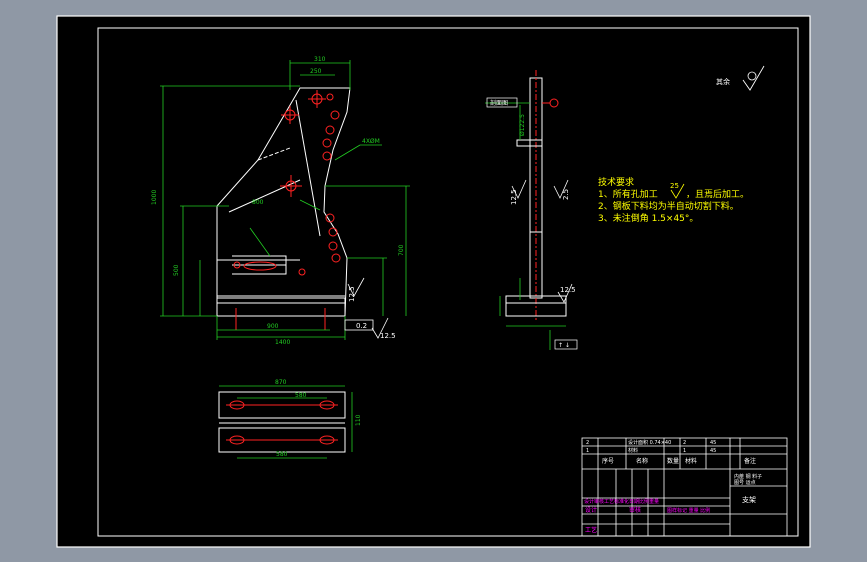 This screenshot has width=867, height=562. What do you see at coordinates (608, 461) in the screenshot?
I see `tb-header-0: 序号` at bounding box center [608, 461].